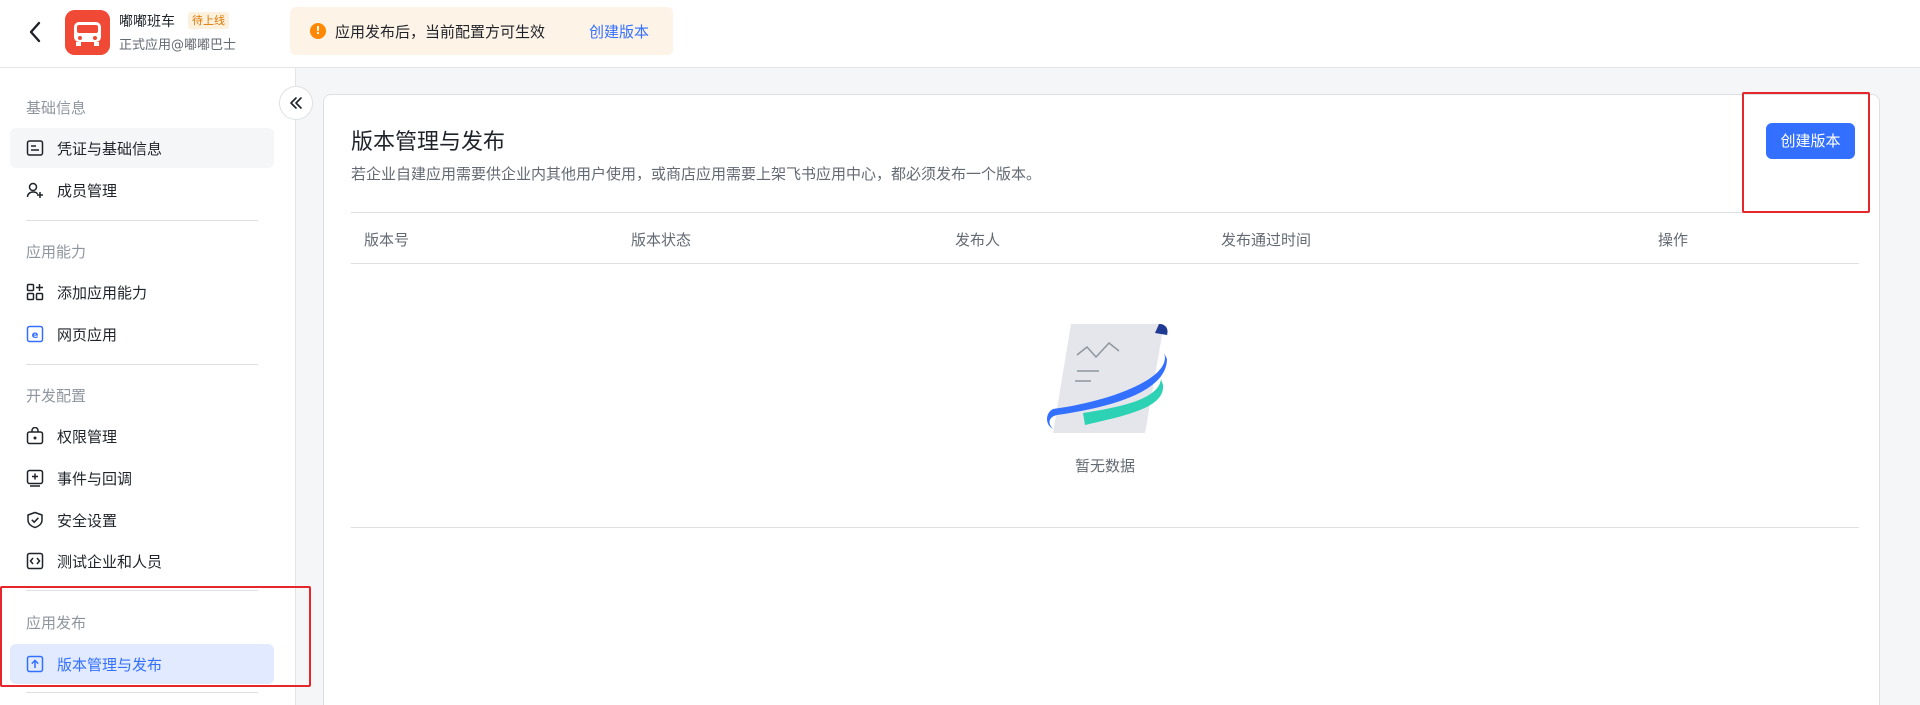 Image resolution: width=1920 pixels, height=705 pixels. What do you see at coordinates (35, 664) in the screenshot?
I see `upload-icon` at bounding box center [35, 664].